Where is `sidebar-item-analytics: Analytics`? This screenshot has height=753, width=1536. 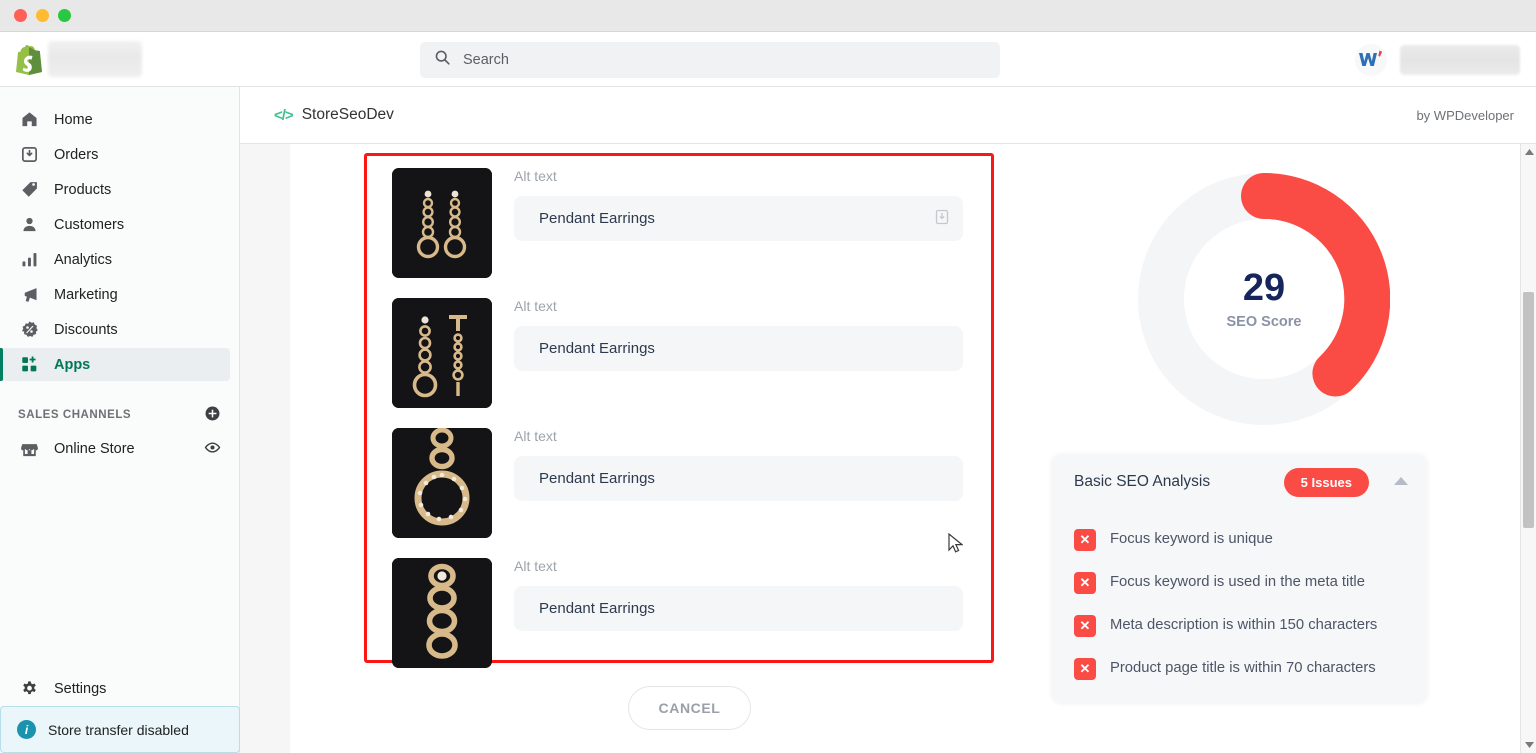
sidebar-item-analytics: Analytics is located at coordinates (115, 259).